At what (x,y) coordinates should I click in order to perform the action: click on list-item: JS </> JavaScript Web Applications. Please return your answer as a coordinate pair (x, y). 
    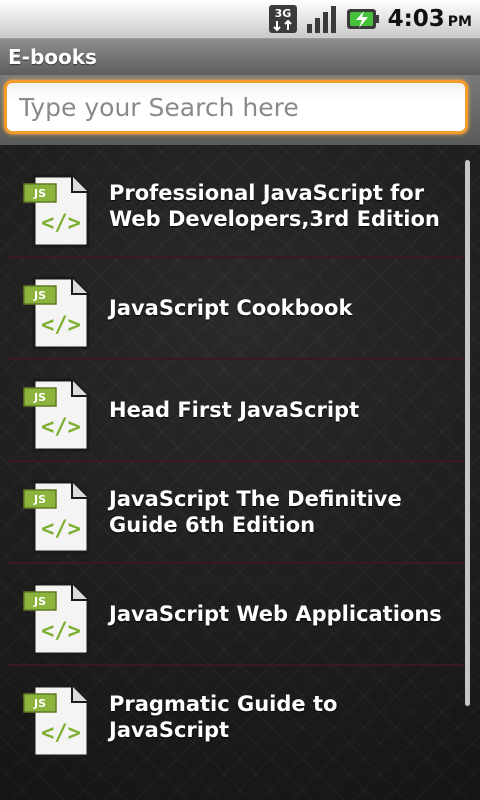
    Looking at the image, I should click on (236, 615).